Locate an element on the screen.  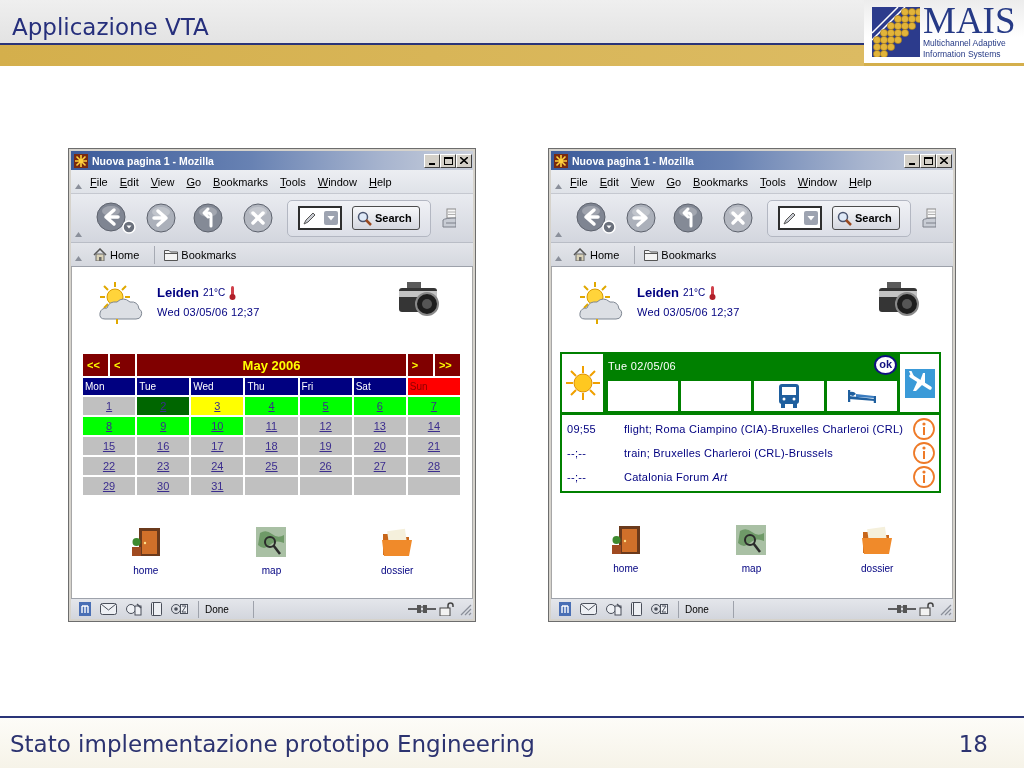
calendar-day: 19 is located at coordinates (325, 446).